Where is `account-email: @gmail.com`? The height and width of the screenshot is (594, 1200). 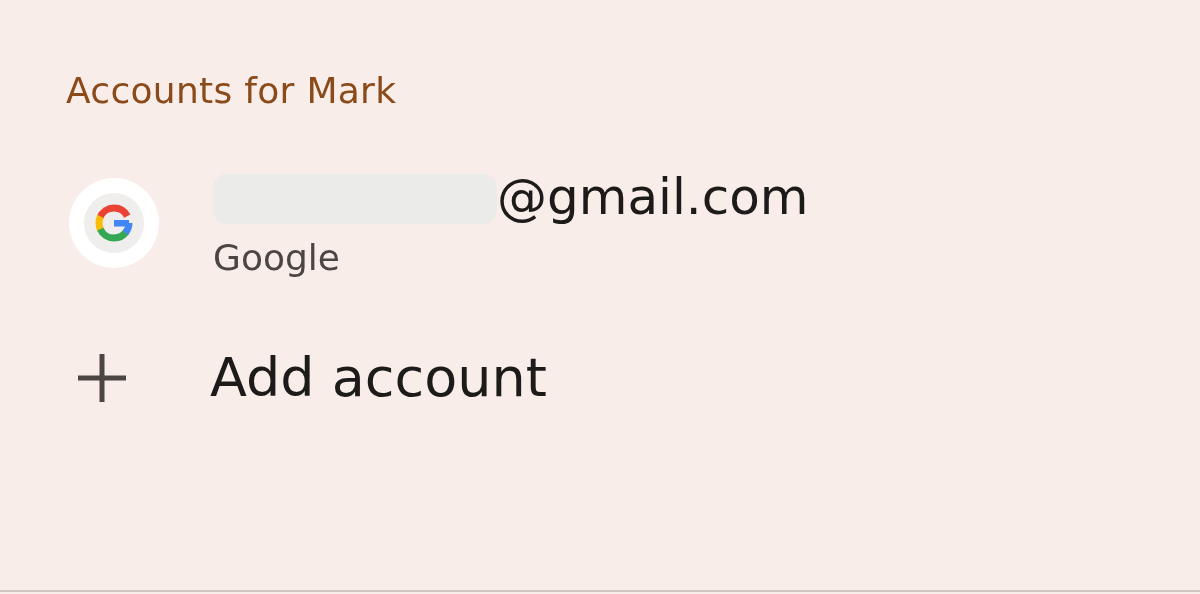
account-email: @gmail.com is located at coordinates (653, 197).